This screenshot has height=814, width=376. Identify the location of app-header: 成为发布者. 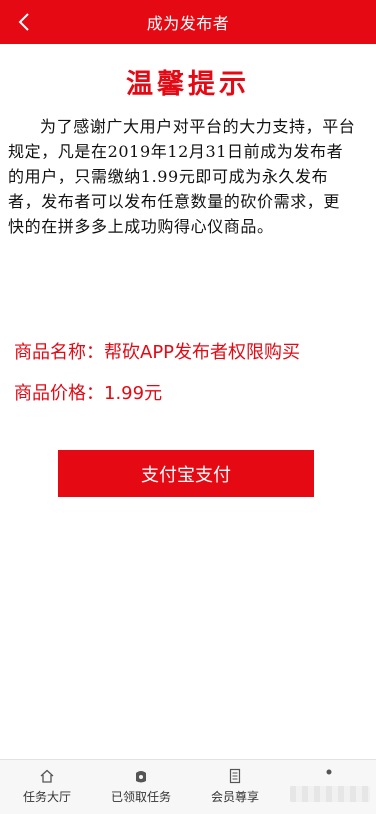
(188, 22).